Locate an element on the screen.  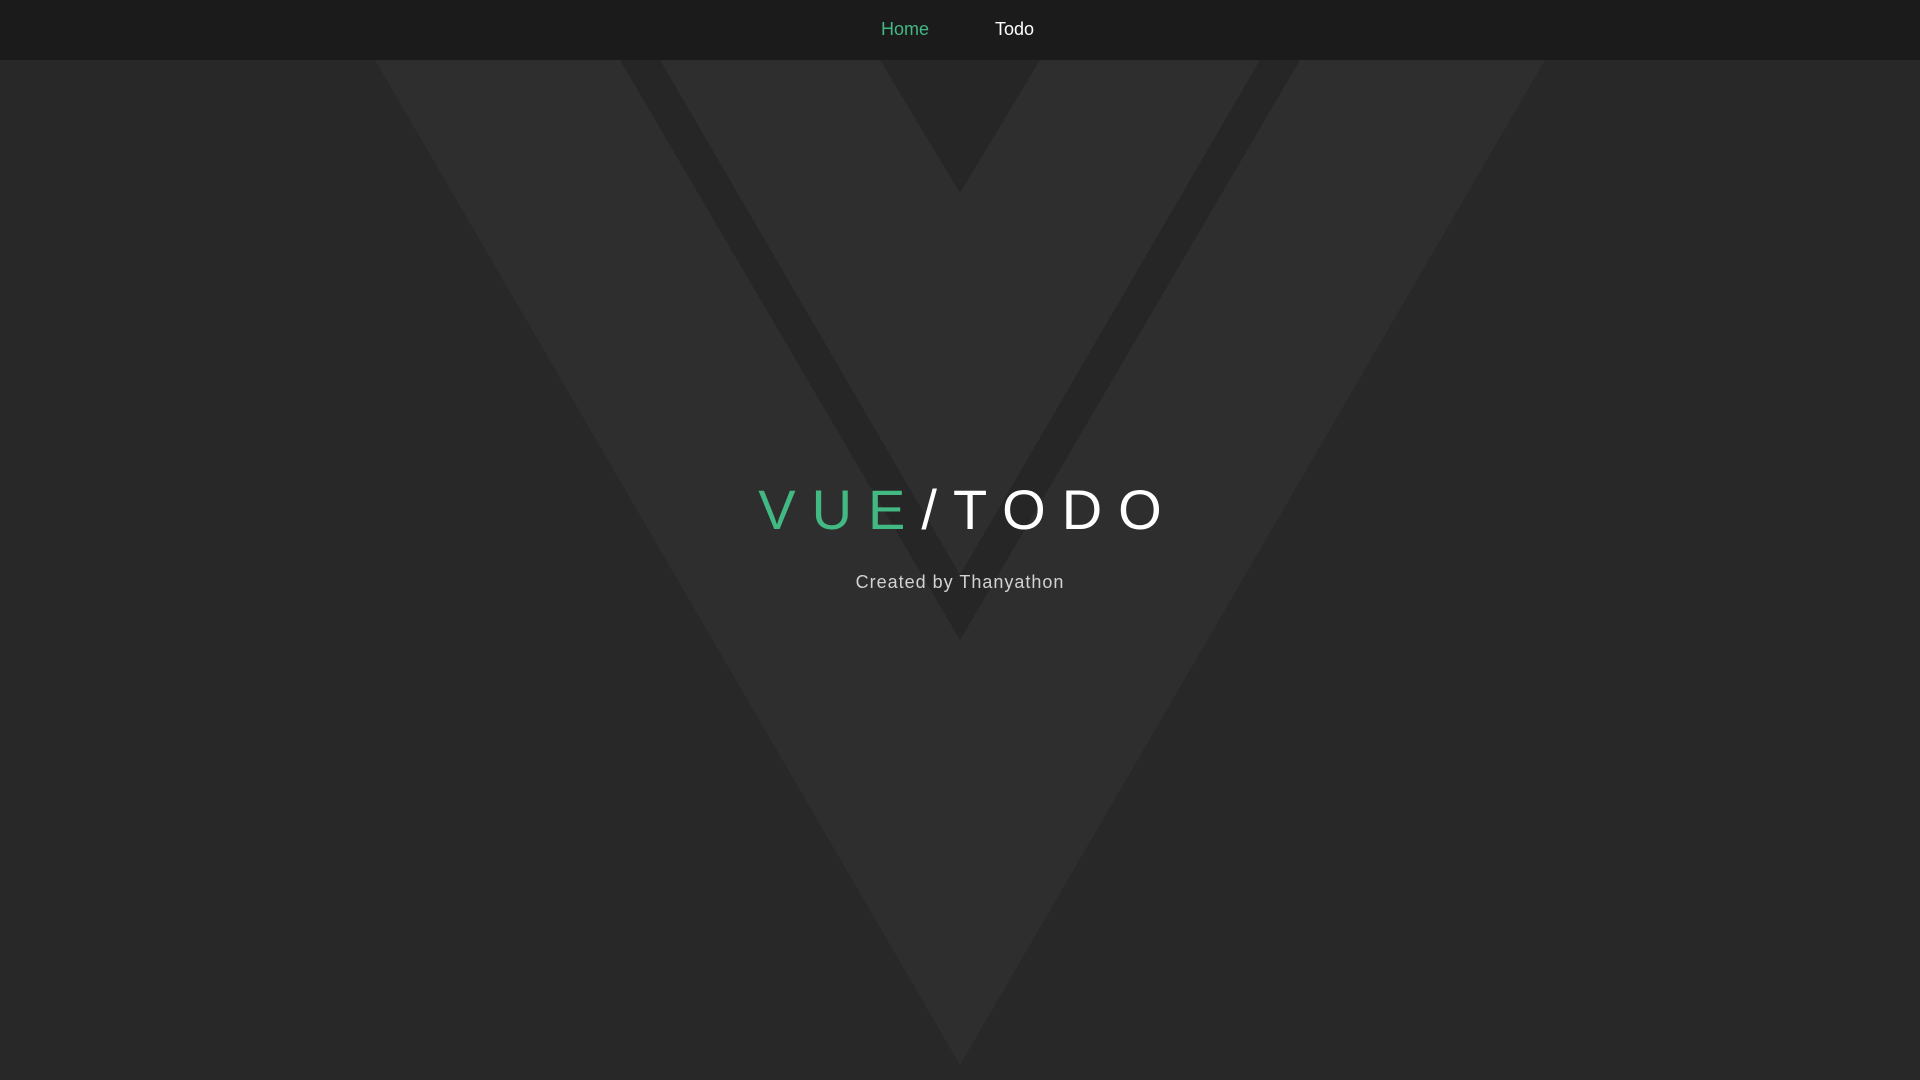
top-navigation: Home Todo is located at coordinates (960, 30).